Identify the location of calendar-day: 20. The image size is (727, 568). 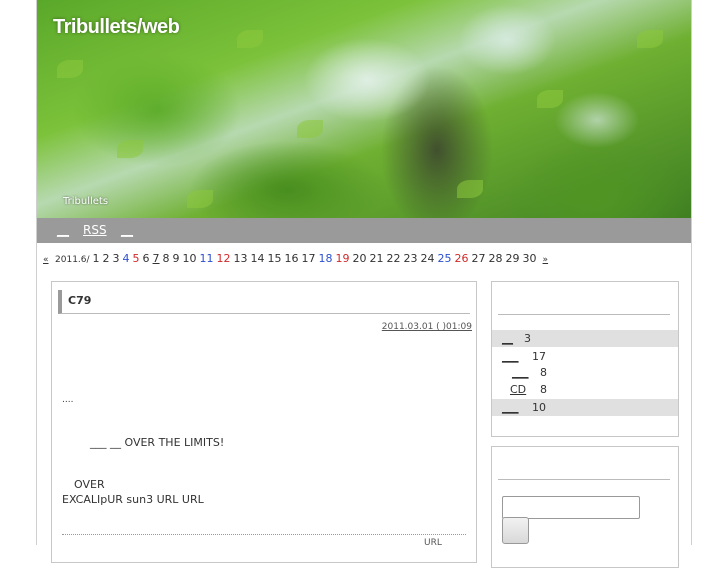
(360, 258).